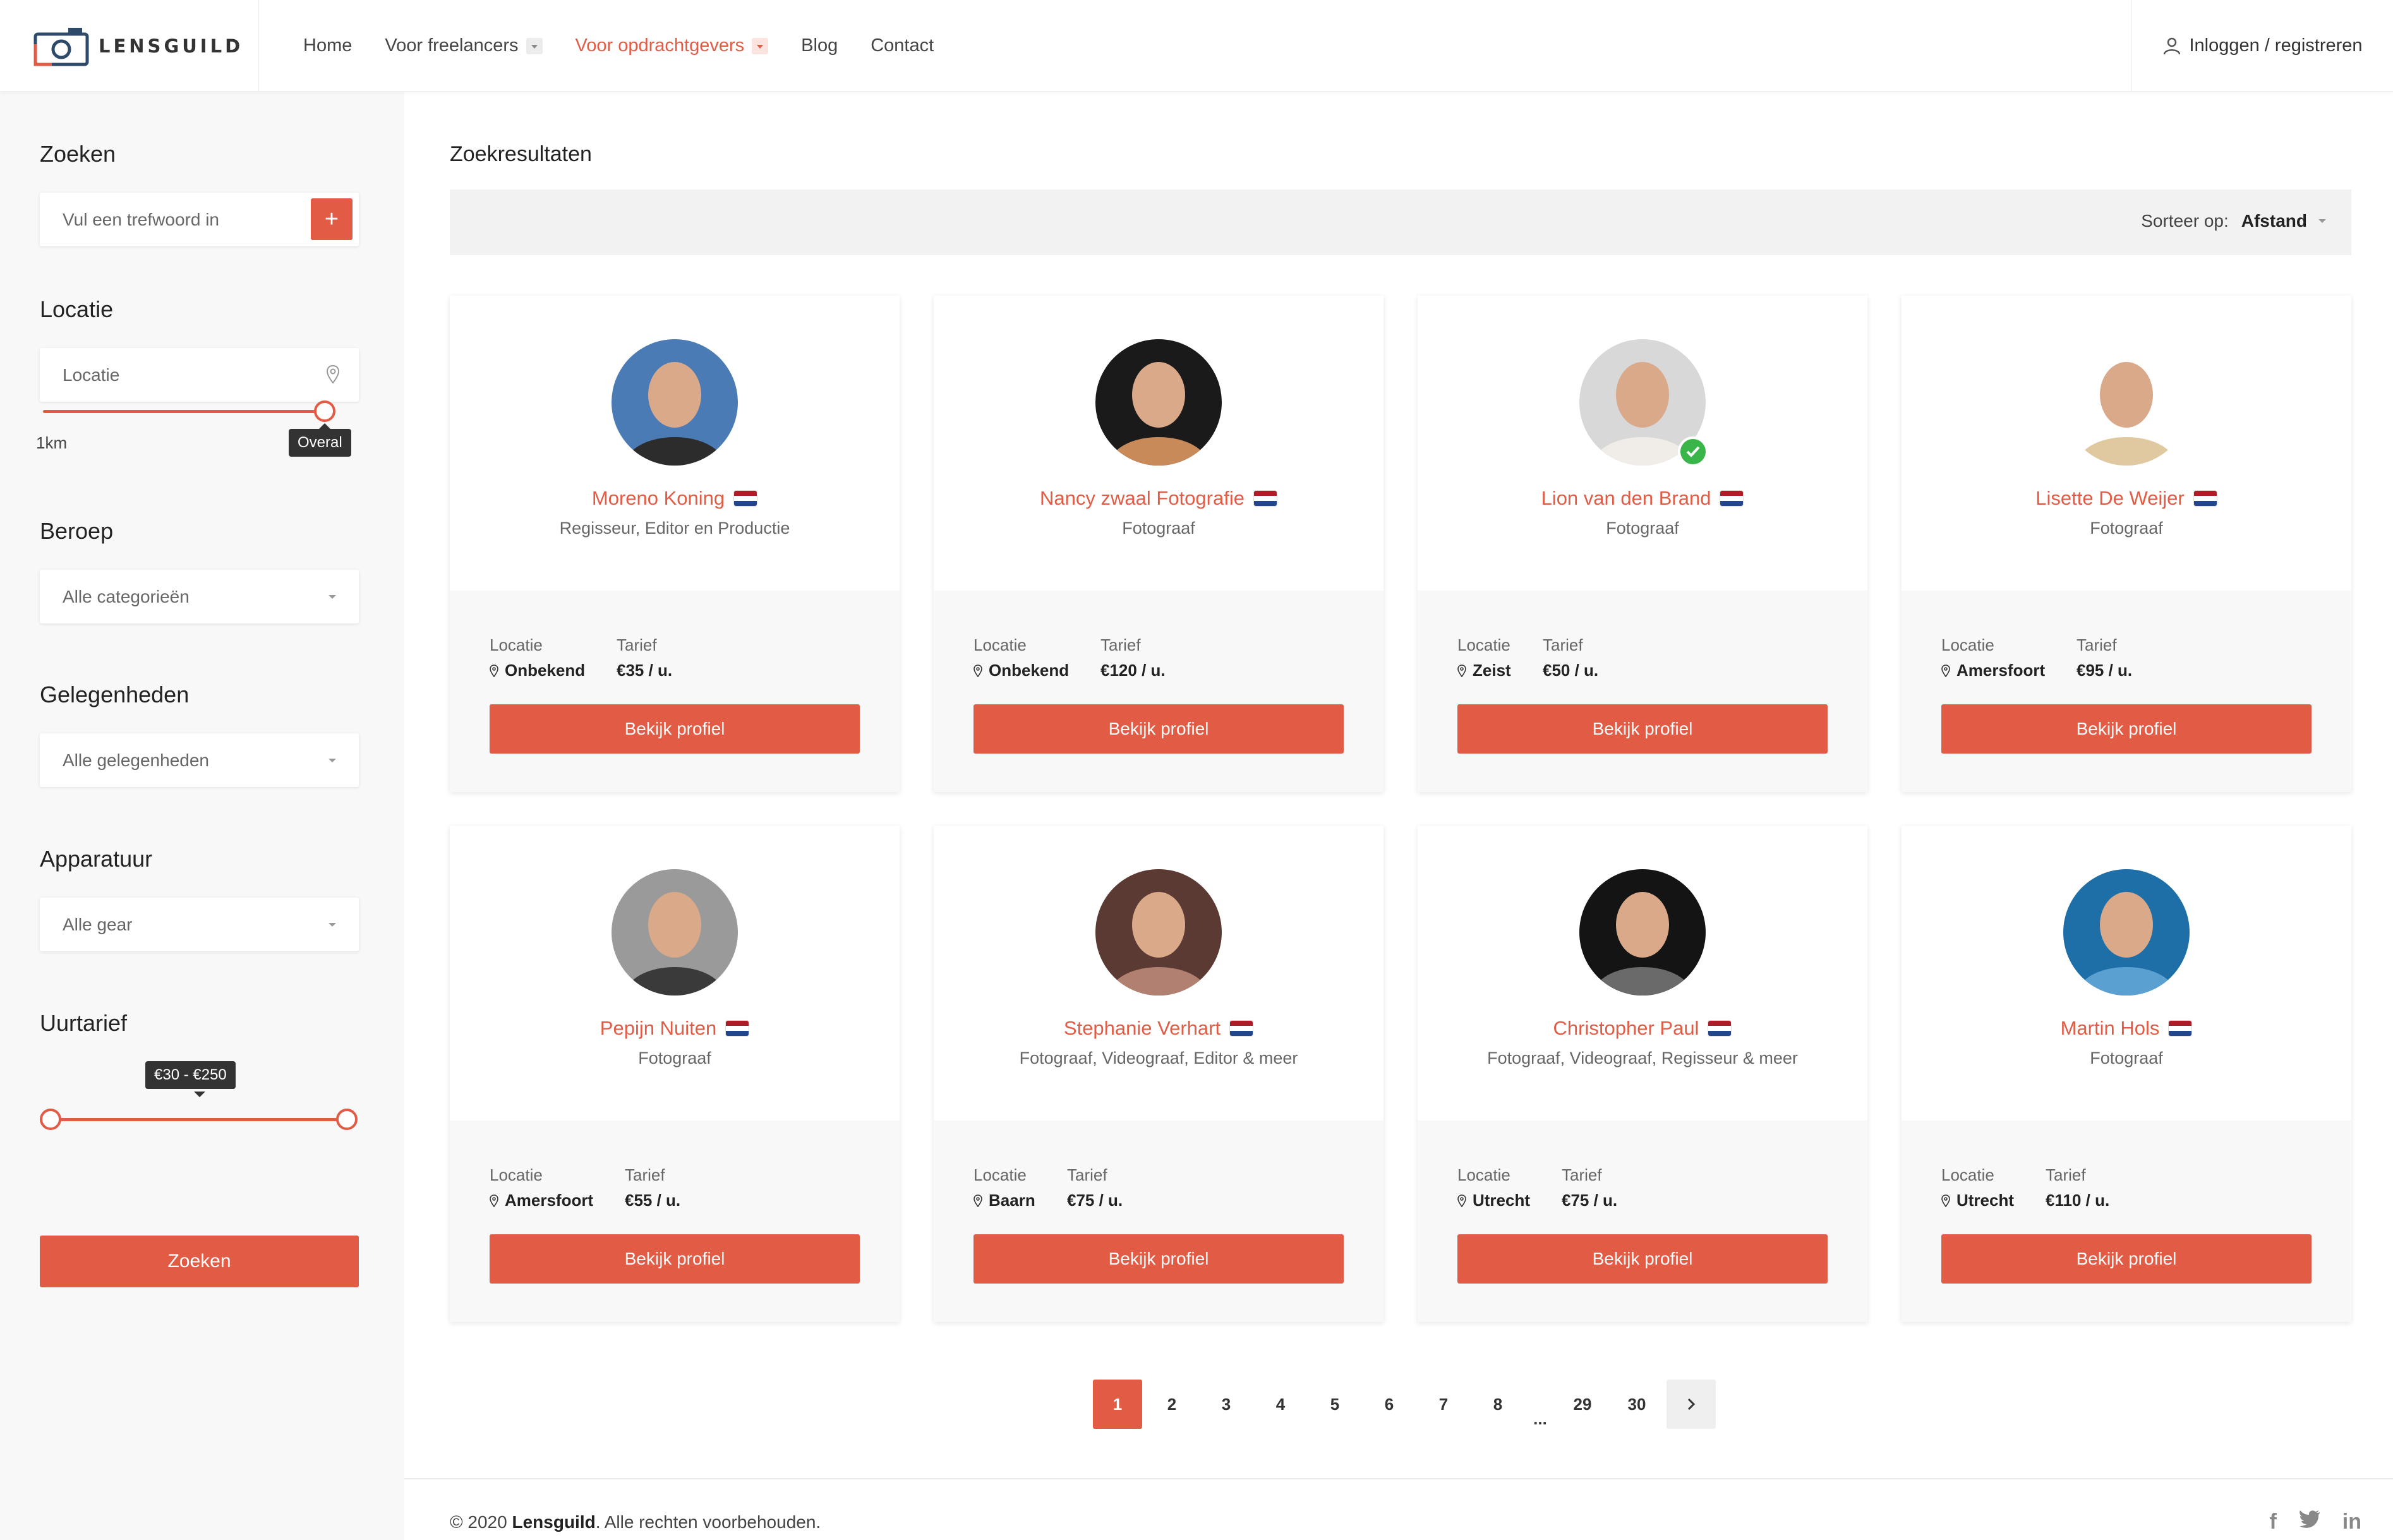 This screenshot has width=2393, height=1540. I want to click on gear-select: Alle gear, so click(199, 924).